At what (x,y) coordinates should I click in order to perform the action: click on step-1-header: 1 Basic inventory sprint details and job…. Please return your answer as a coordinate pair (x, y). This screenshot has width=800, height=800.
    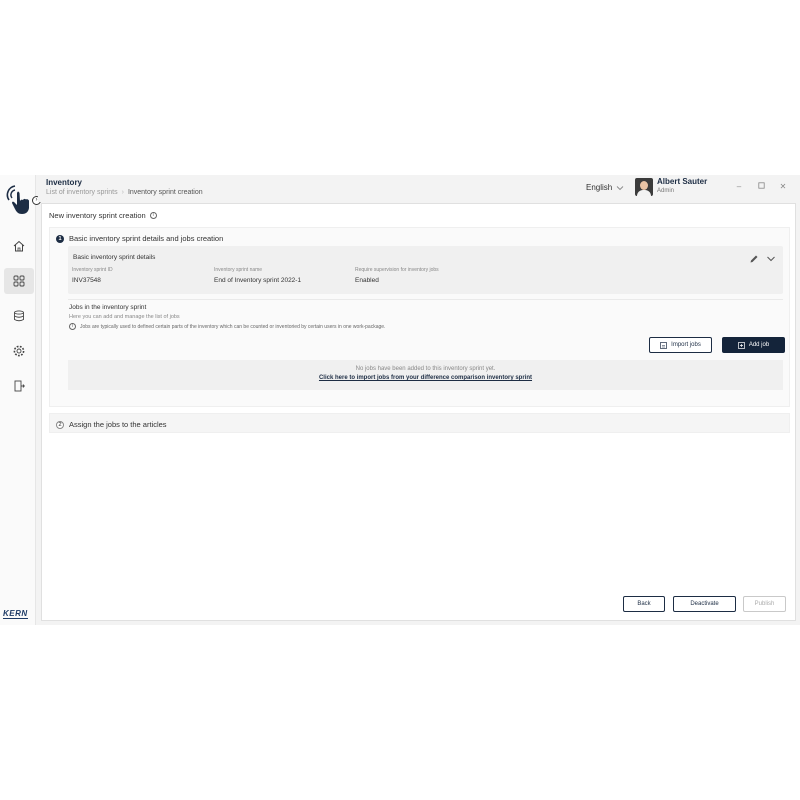
    Looking at the image, I should click on (139, 238).